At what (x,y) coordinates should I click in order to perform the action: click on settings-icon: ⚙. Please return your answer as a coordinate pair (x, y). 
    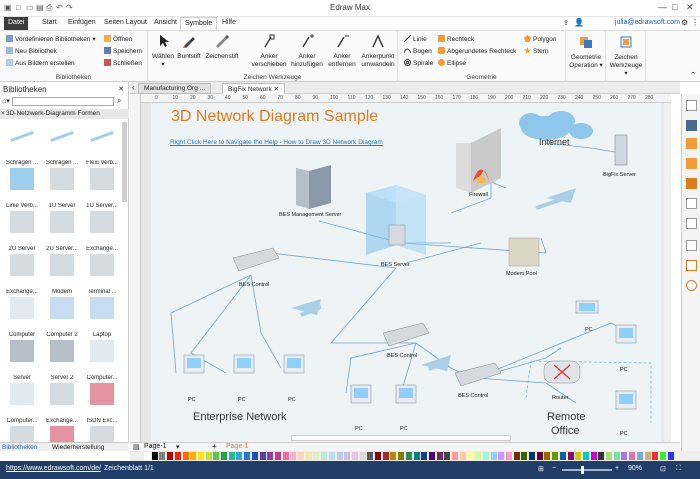
    Looking at the image, I should click on (684, 22).